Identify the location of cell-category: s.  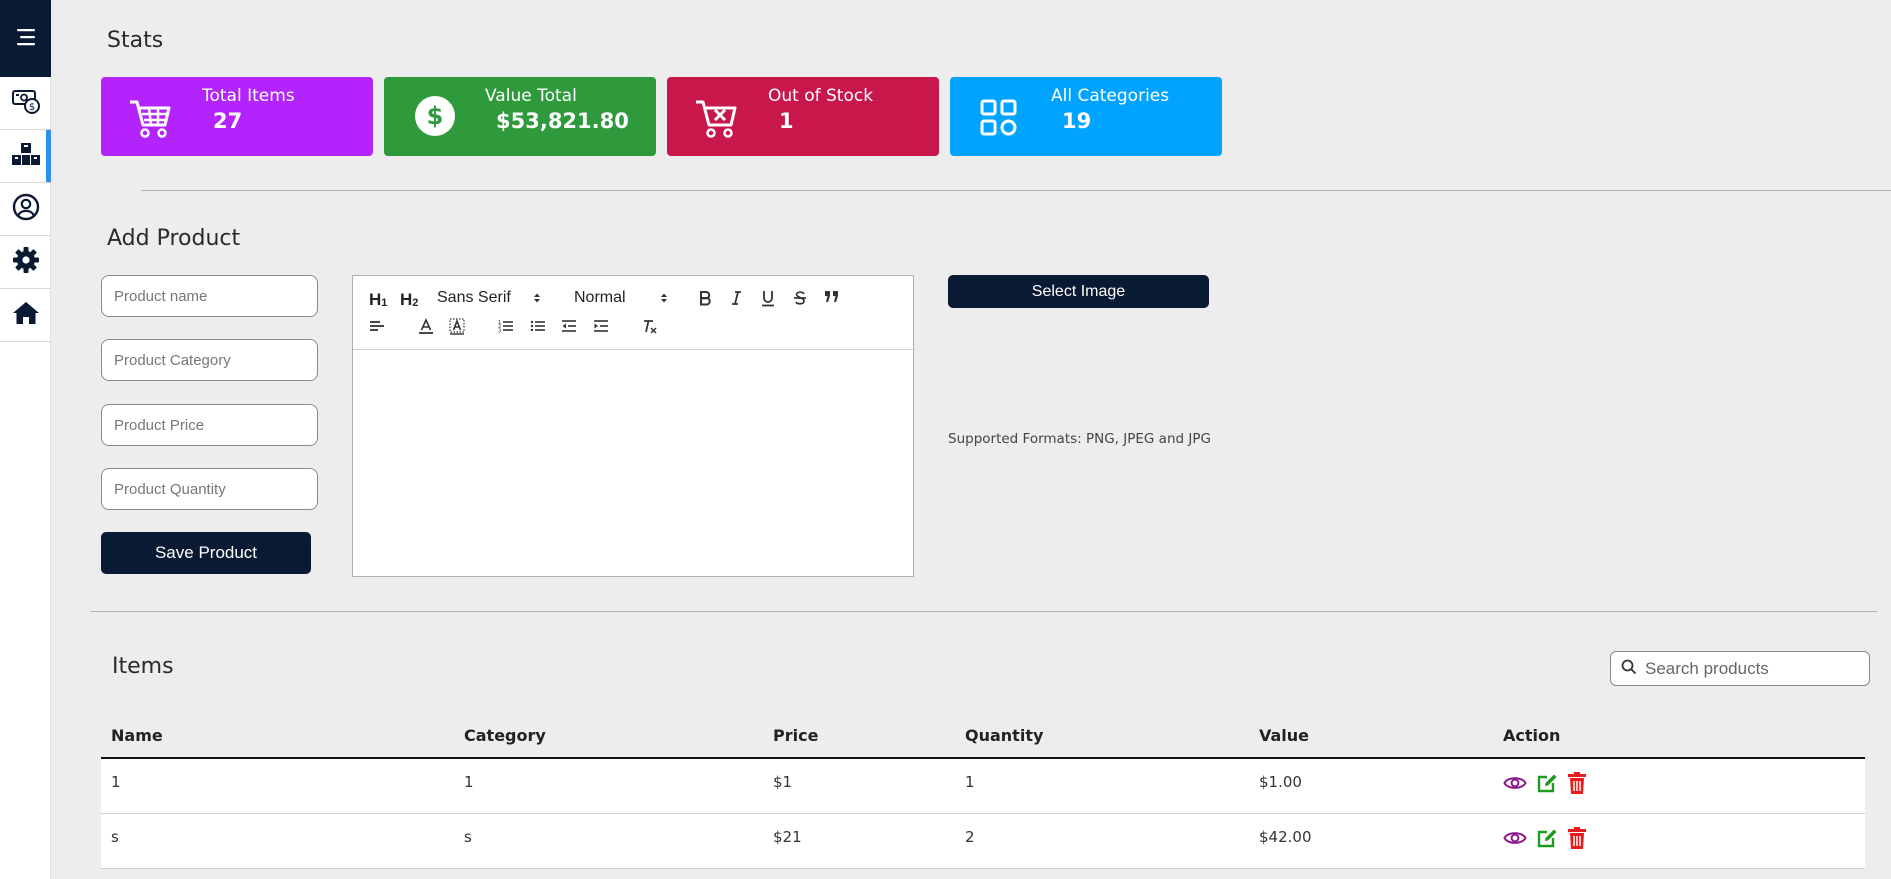
(468, 837).